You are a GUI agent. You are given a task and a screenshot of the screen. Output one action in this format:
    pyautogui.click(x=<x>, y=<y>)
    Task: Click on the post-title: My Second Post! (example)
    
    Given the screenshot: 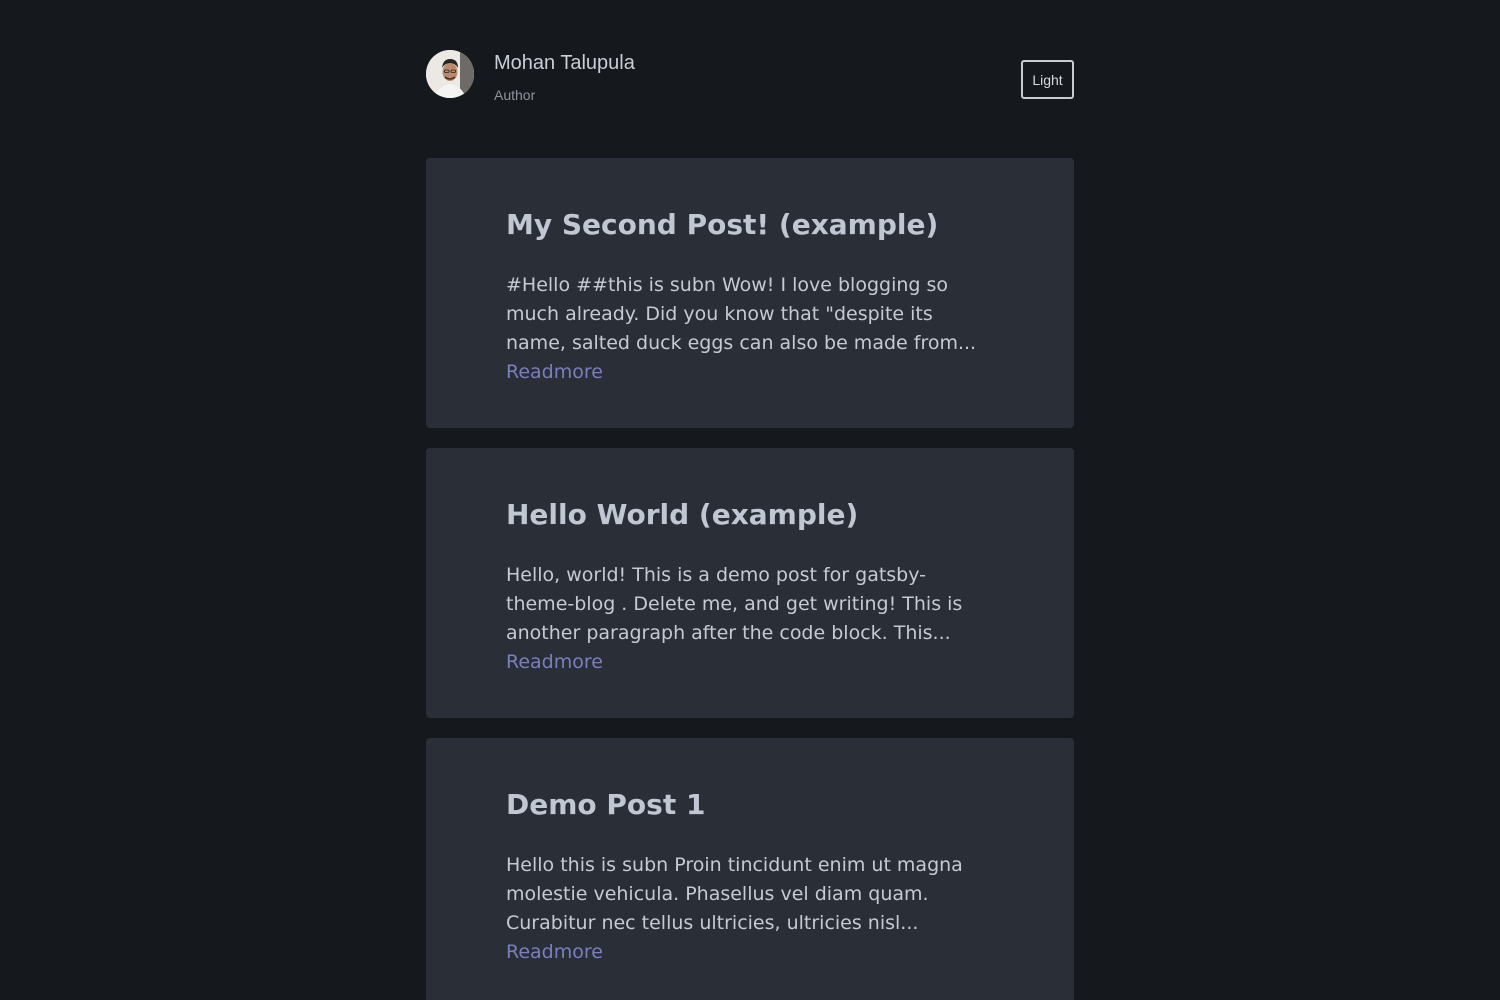 What is the action you would take?
    pyautogui.click(x=750, y=225)
    